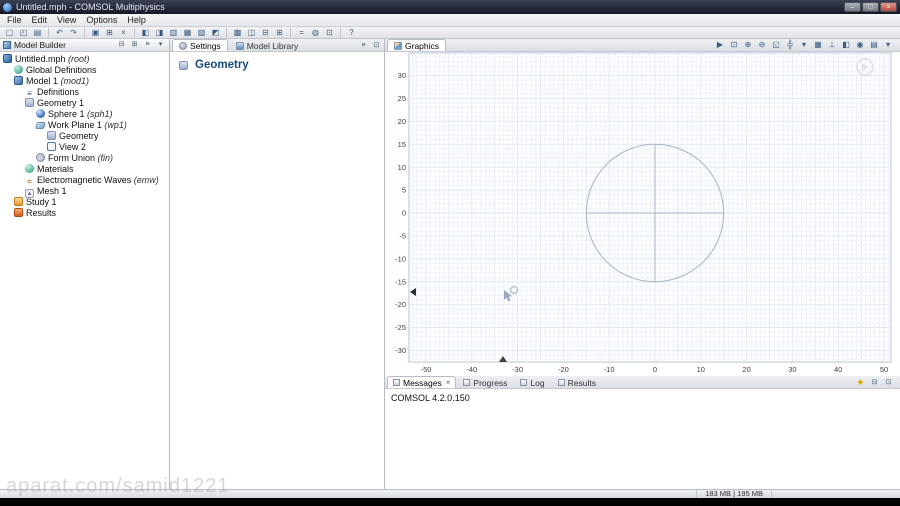 This screenshot has width=900, height=506. Describe the element at coordinates (173, 32) in the screenshot. I see `material-browser-icon: ▥` at that location.